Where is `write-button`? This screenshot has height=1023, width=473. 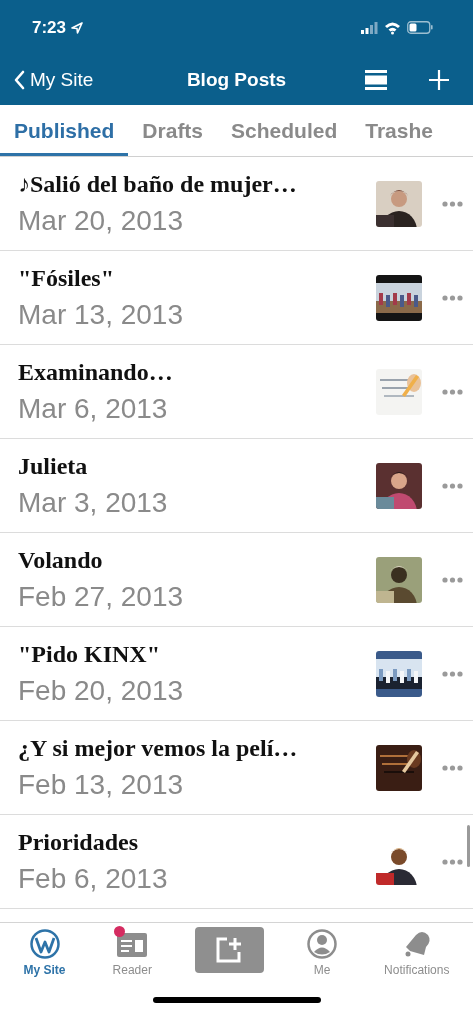
write-button is located at coordinates (229, 950).